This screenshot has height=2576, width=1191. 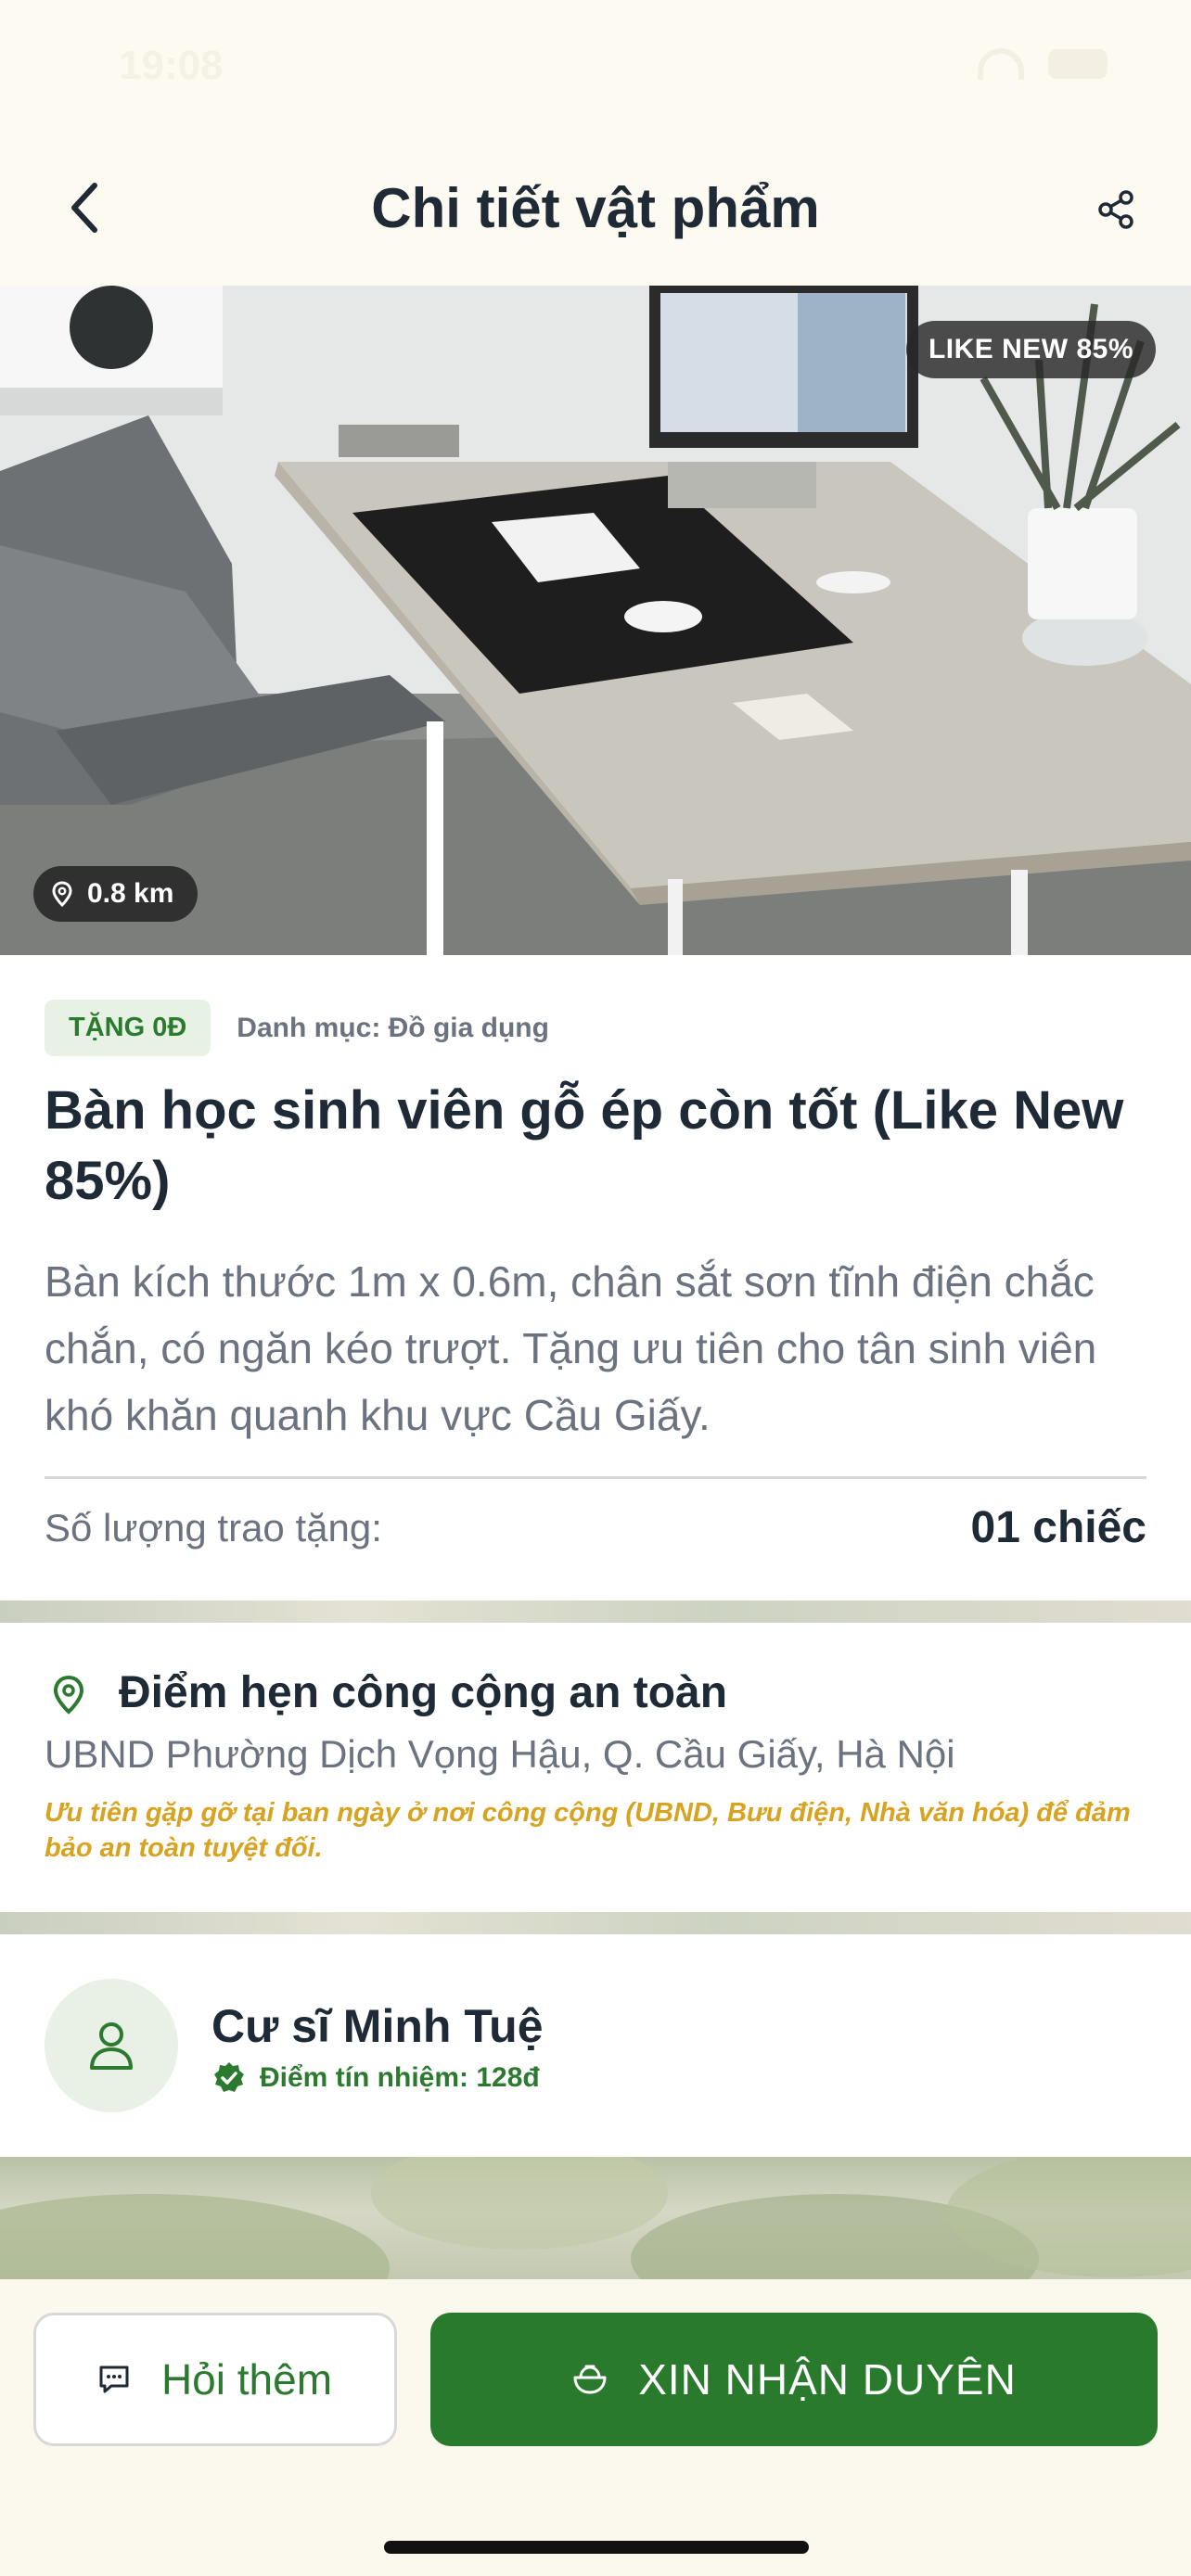 What do you see at coordinates (400, 2077) in the screenshot?
I see `trust-score: Điểm tín nhiệm: 128đ` at bounding box center [400, 2077].